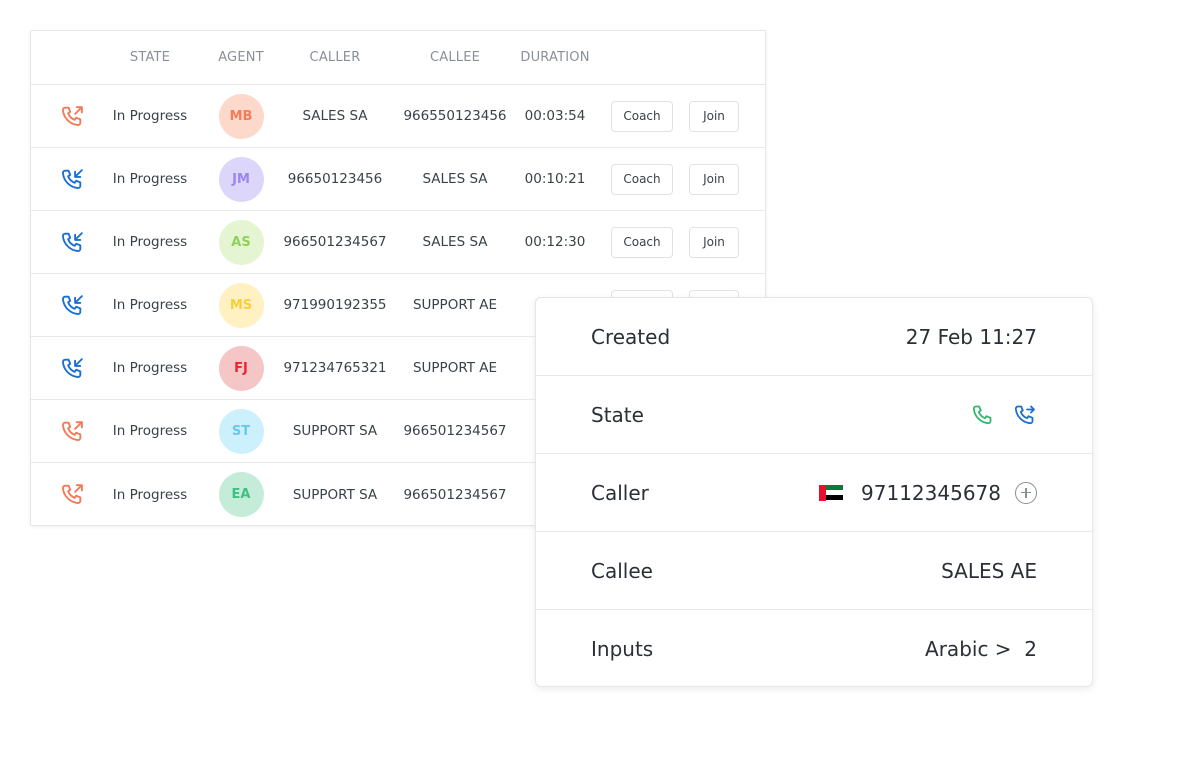  Describe the element at coordinates (1025, 415) in the screenshot. I see `call-transfer-icon` at that location.